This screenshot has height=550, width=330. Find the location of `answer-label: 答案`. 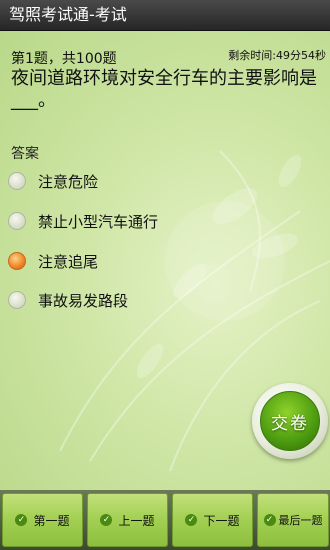

answer-label: 答案 is located at coordinates (25, 154).